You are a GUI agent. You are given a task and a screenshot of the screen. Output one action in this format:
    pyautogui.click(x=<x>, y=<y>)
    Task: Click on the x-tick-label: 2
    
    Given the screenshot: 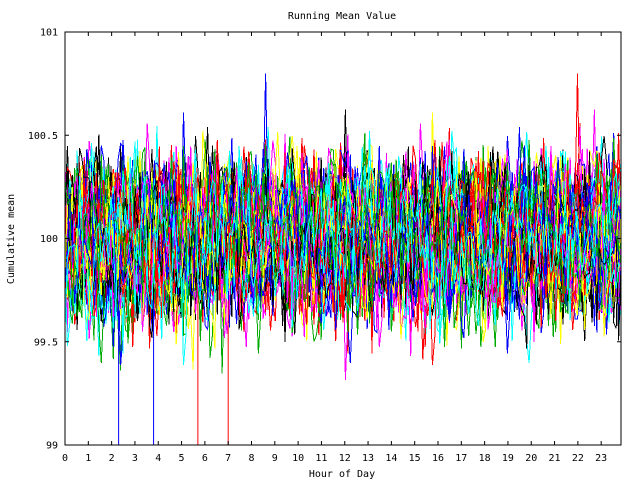 What is the action you would take?
    pyautogui.click(x=112, y=458)
    